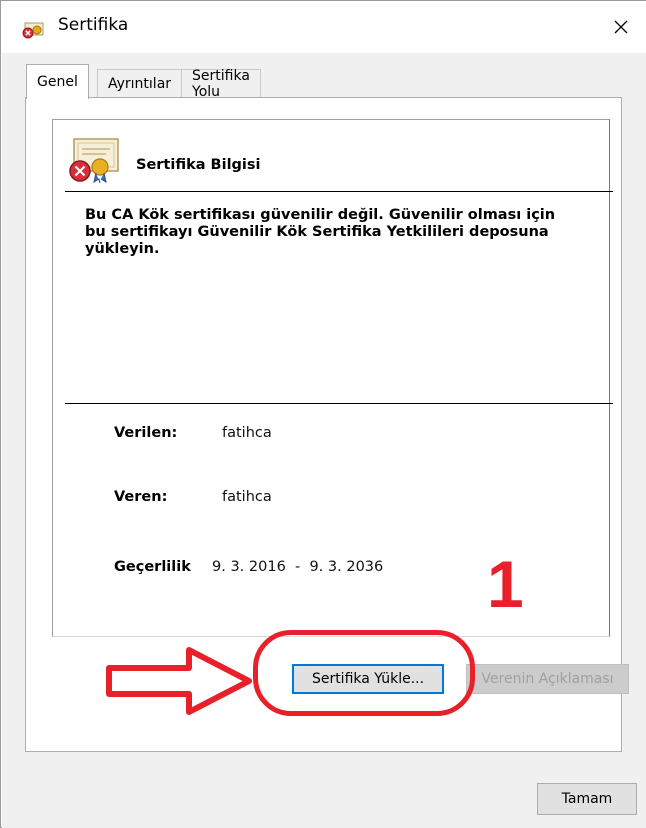 Image resolution: width=646 pixels, height=828 pixels. I want to click on title-bar: Sertifika, so click(323, 27).